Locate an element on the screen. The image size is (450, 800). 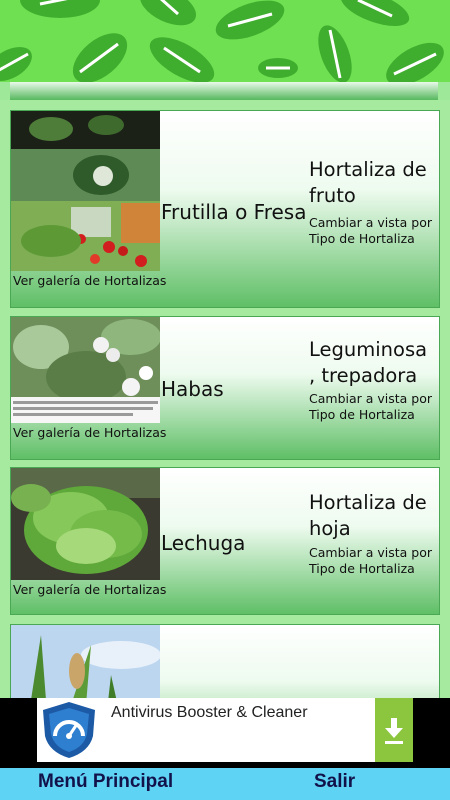
ad-banner: Antivirus Booster & Cleaner is located at coordinates (225, 733).